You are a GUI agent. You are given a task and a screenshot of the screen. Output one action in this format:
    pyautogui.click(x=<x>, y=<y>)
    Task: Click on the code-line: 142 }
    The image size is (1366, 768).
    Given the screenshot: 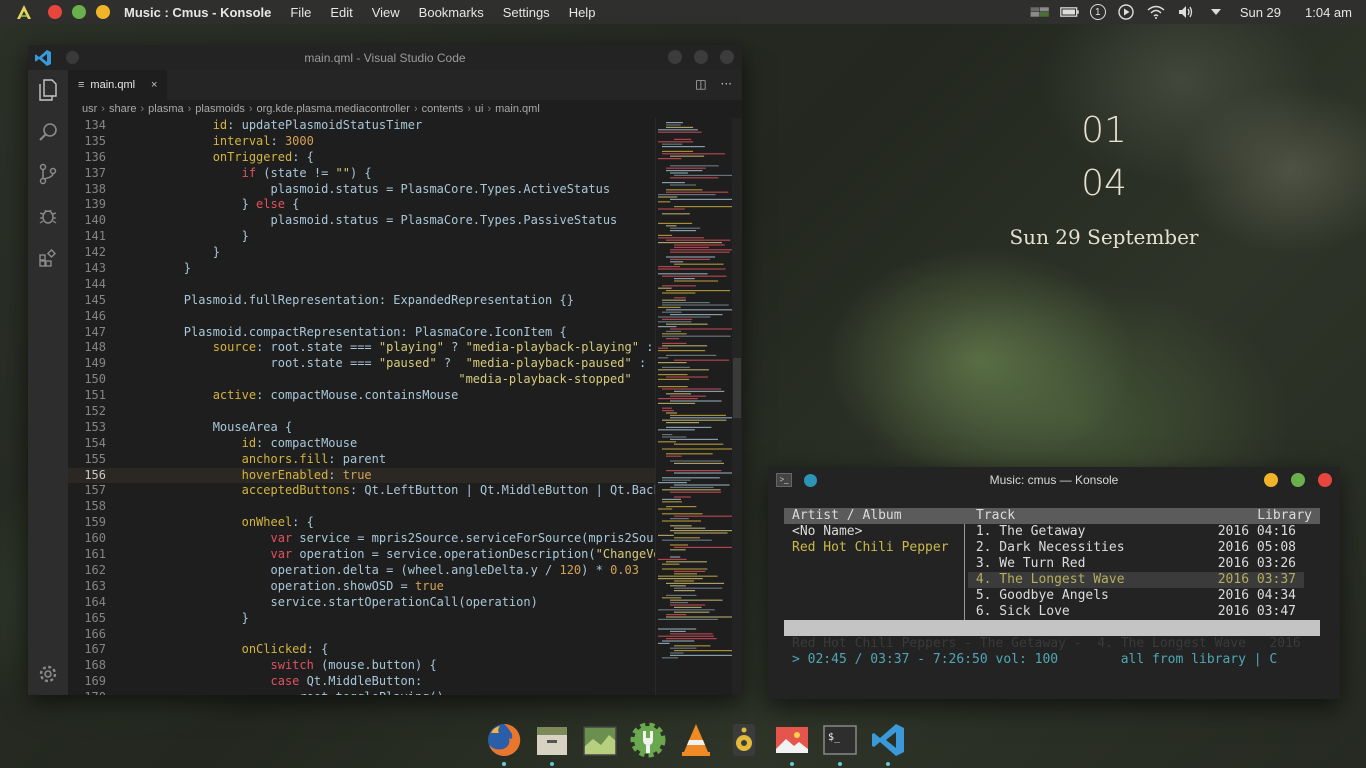 What is the action you would take?
    pyautogui.click(x=361, y=253)
    